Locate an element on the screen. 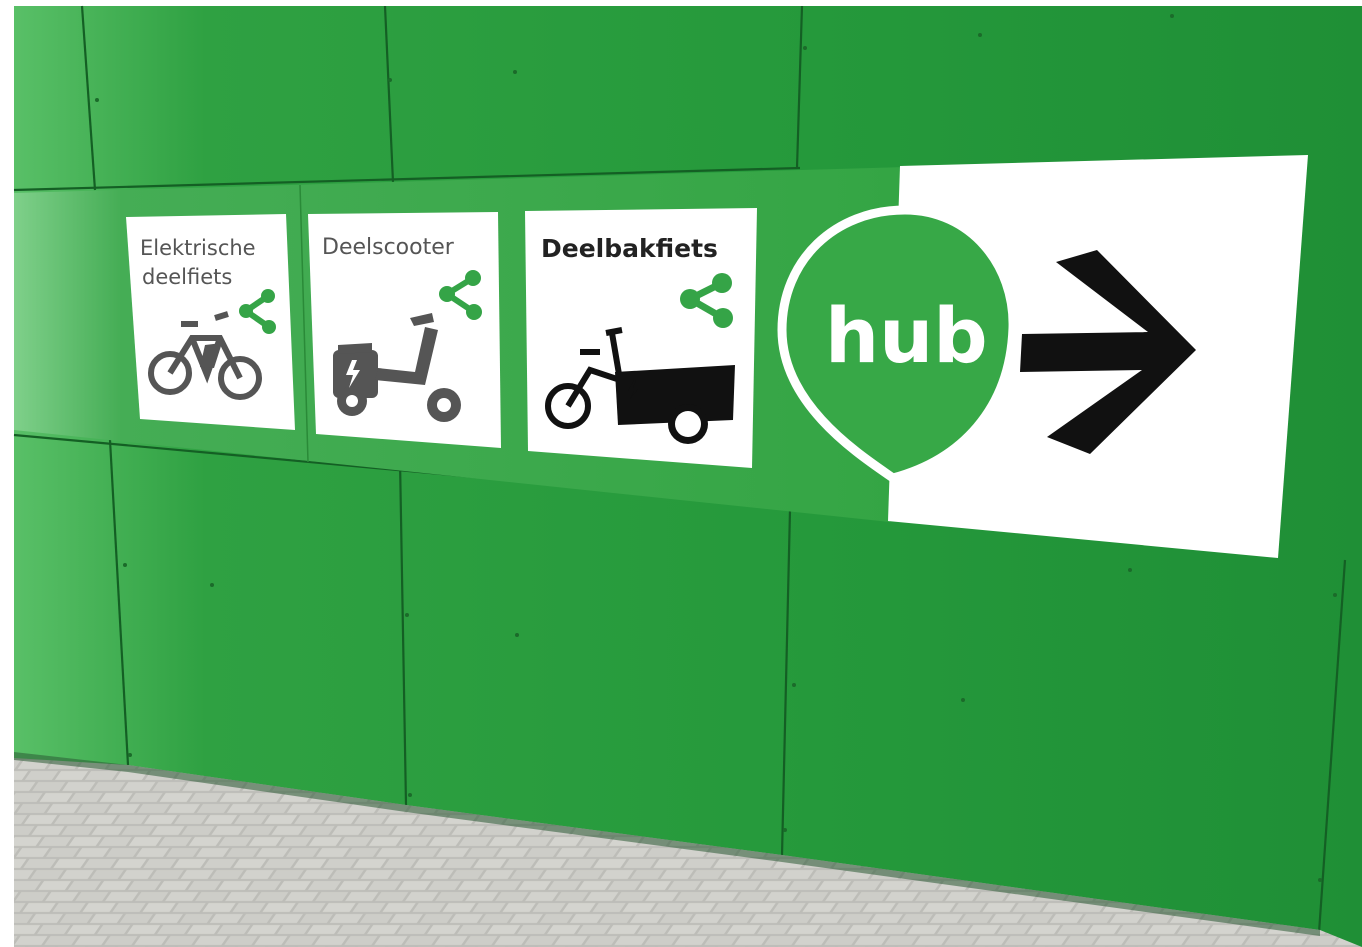 The width and height of the screenshot is (1362, 947). tile-label: Deelscooter is located at coordinates (388, 247).